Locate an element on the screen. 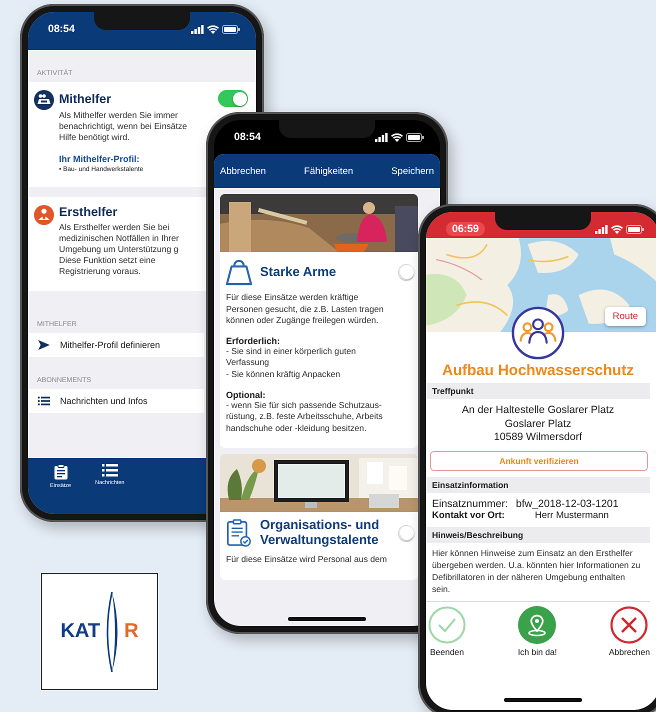 The height and width of the screenshot is (712, 656). profile-link: Ihr Mithelfer-Profil: is located at coordinates (99, 159).